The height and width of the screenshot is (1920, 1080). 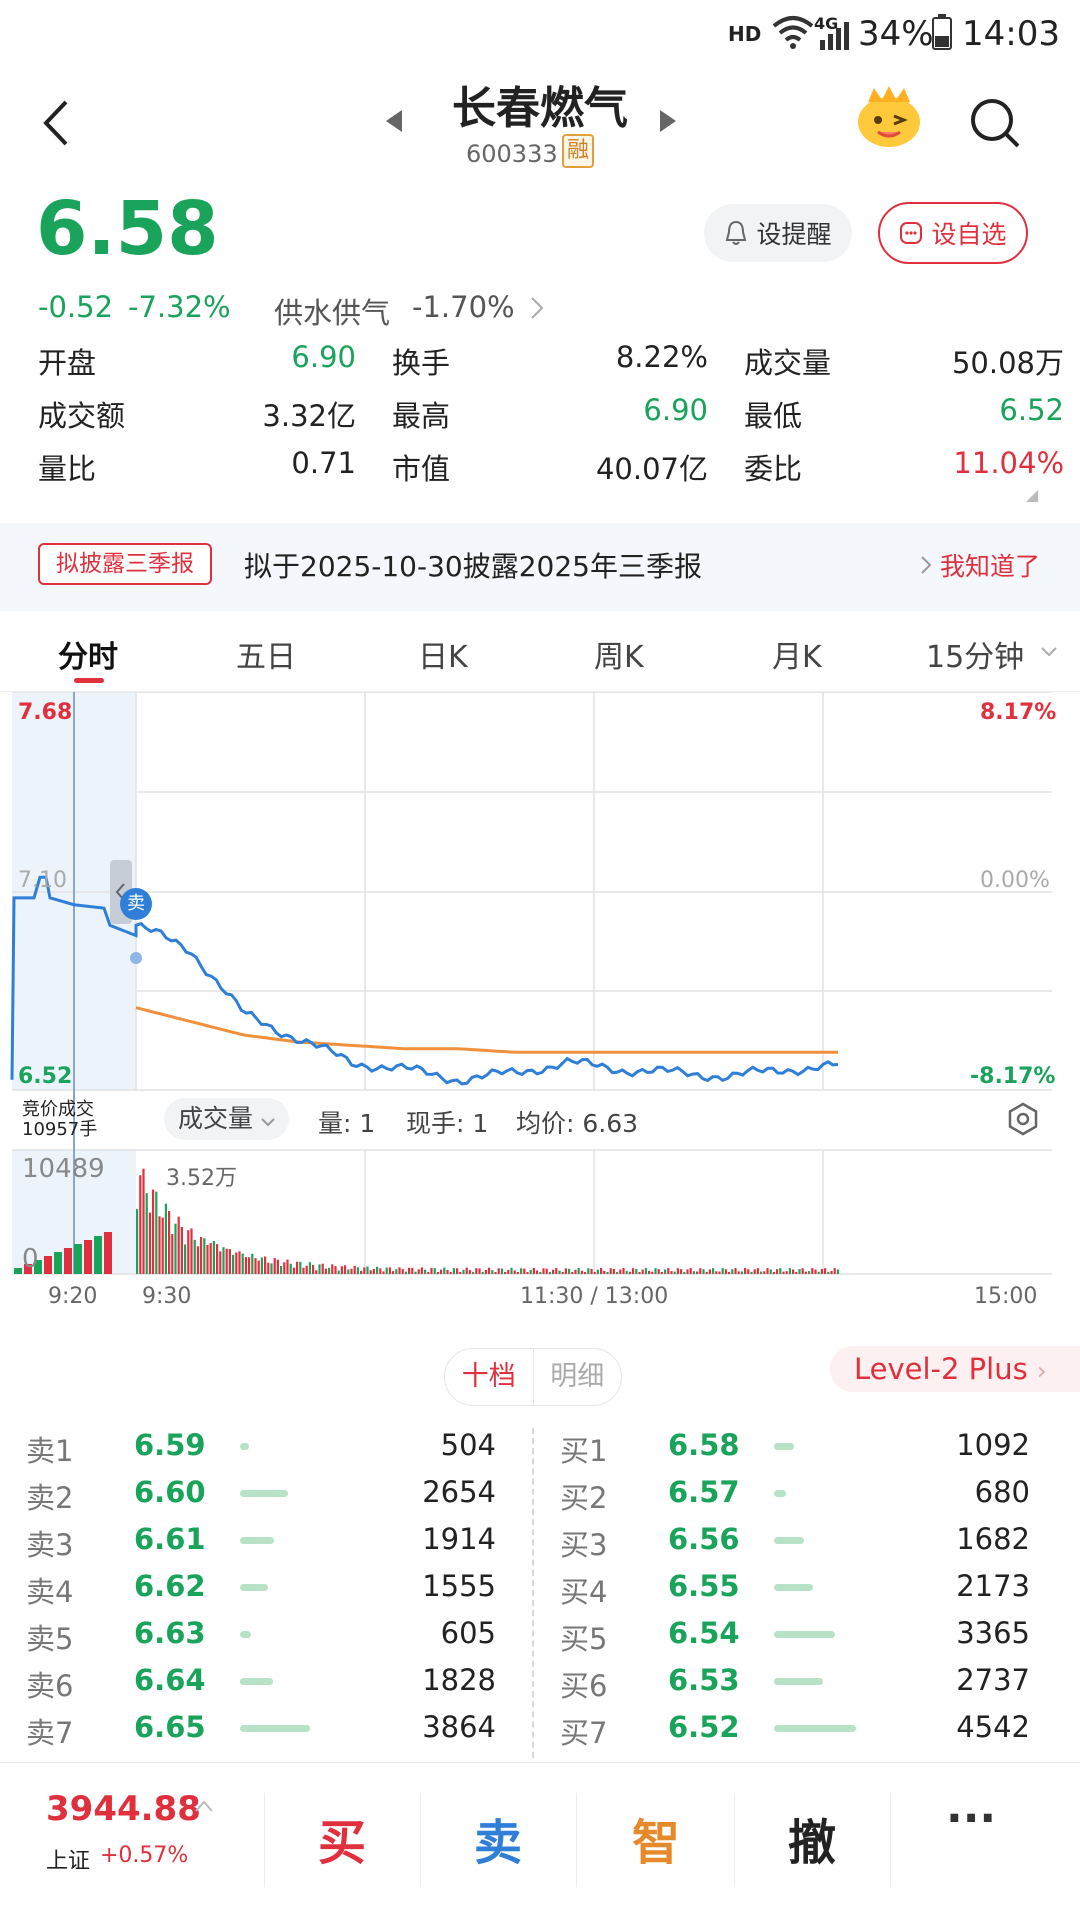 I want to click on stat-volume-label: 成交量, so click(x=788, y=363).